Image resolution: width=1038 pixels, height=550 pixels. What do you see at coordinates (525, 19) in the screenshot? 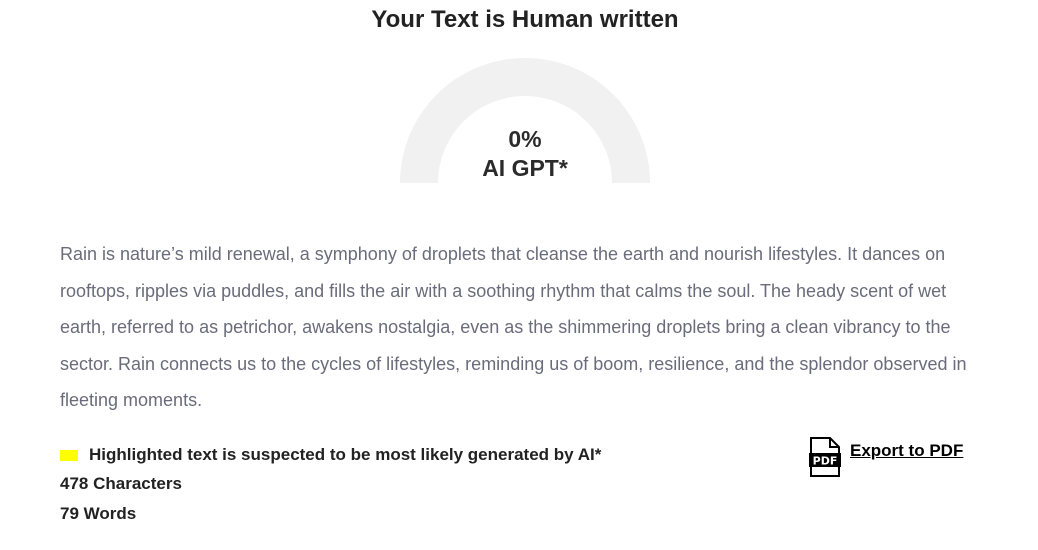
I see `result-title: Your Text is Human written` at bounding box center [525, 19].